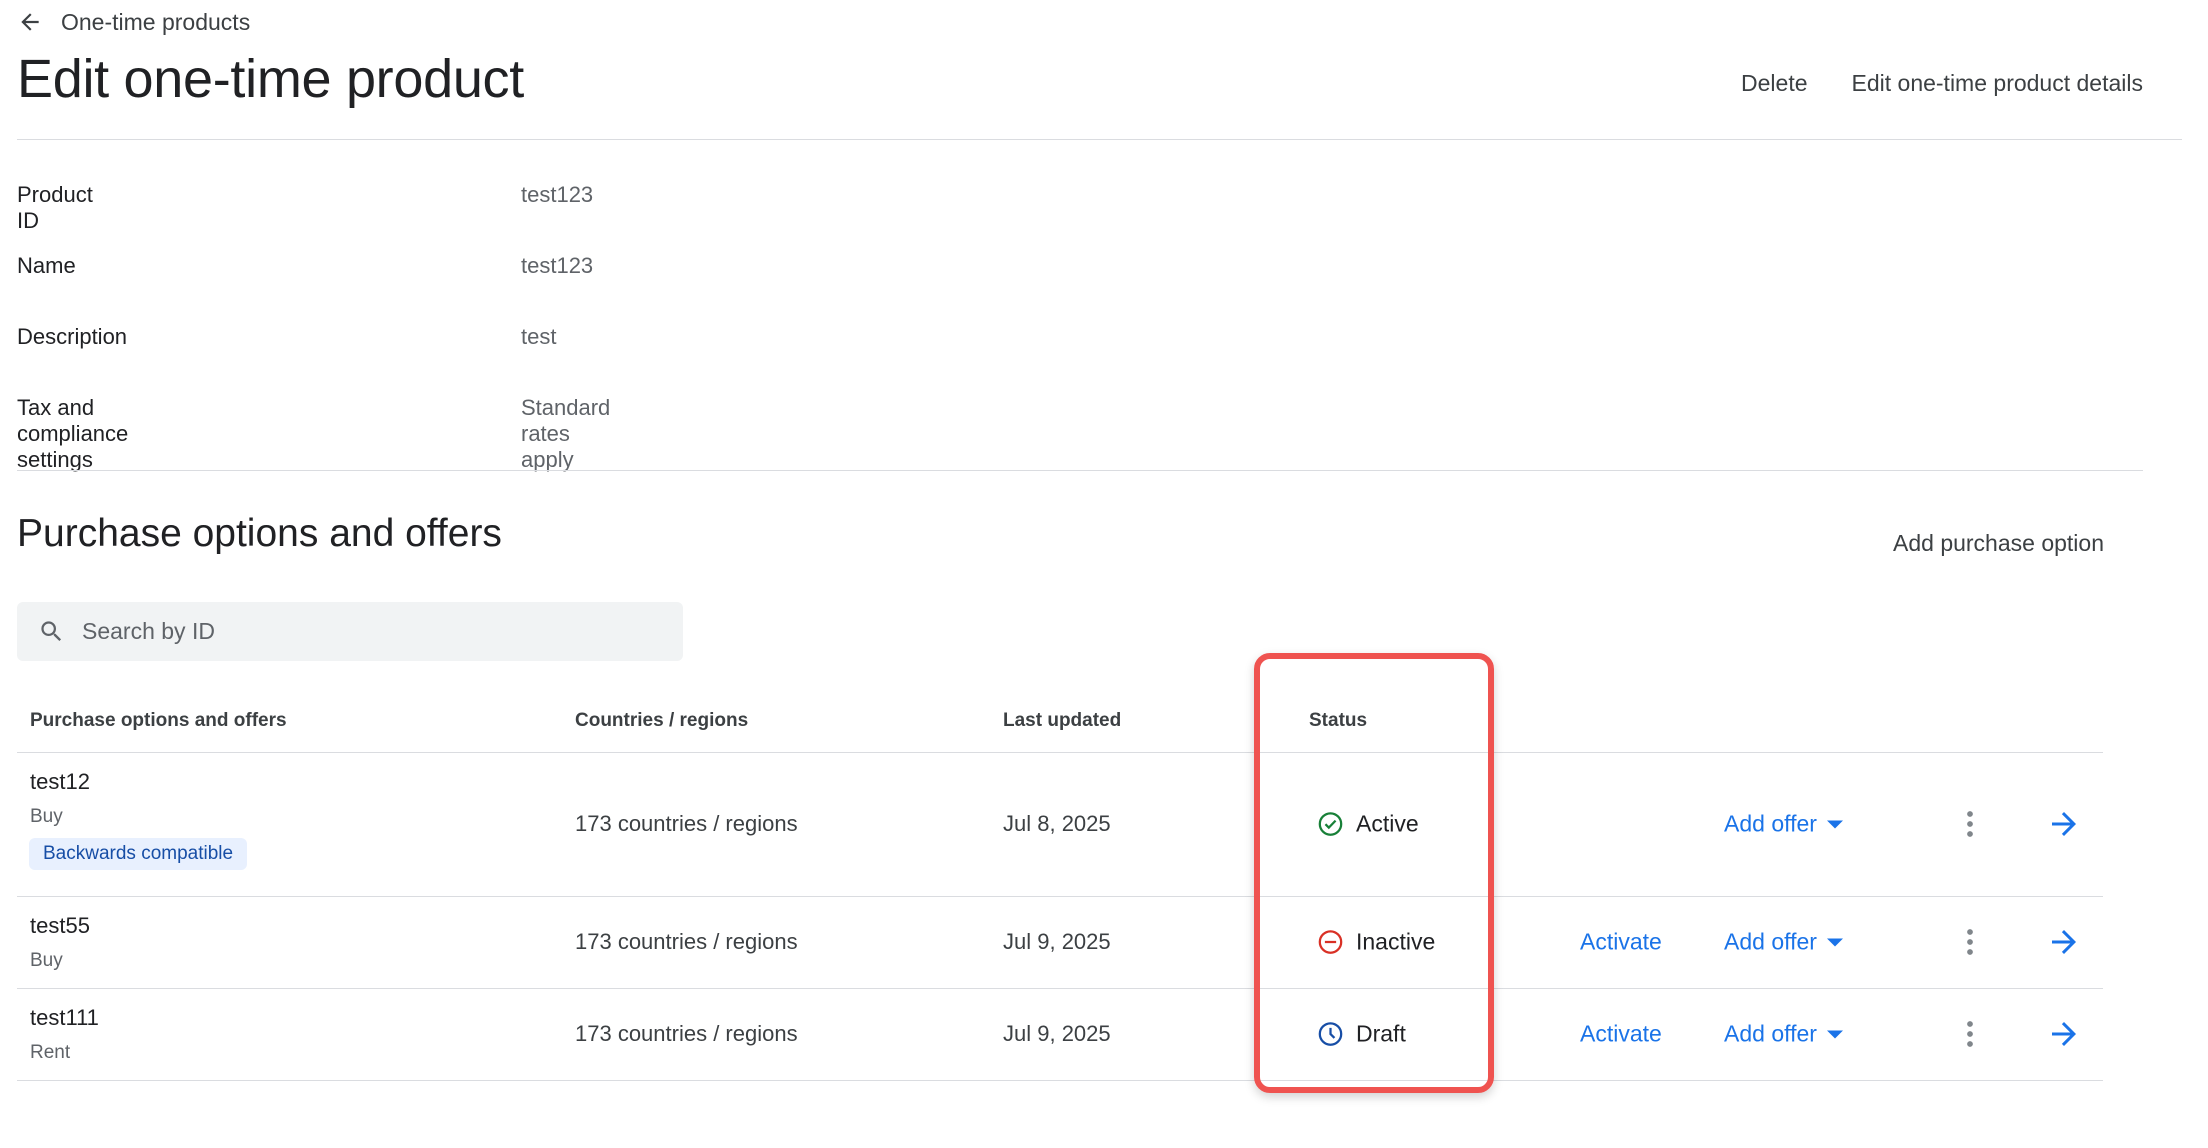 The width and height of the screenshot is (2208, 1148). I want to click on back-link-label: One-time products, so click(156, 21).